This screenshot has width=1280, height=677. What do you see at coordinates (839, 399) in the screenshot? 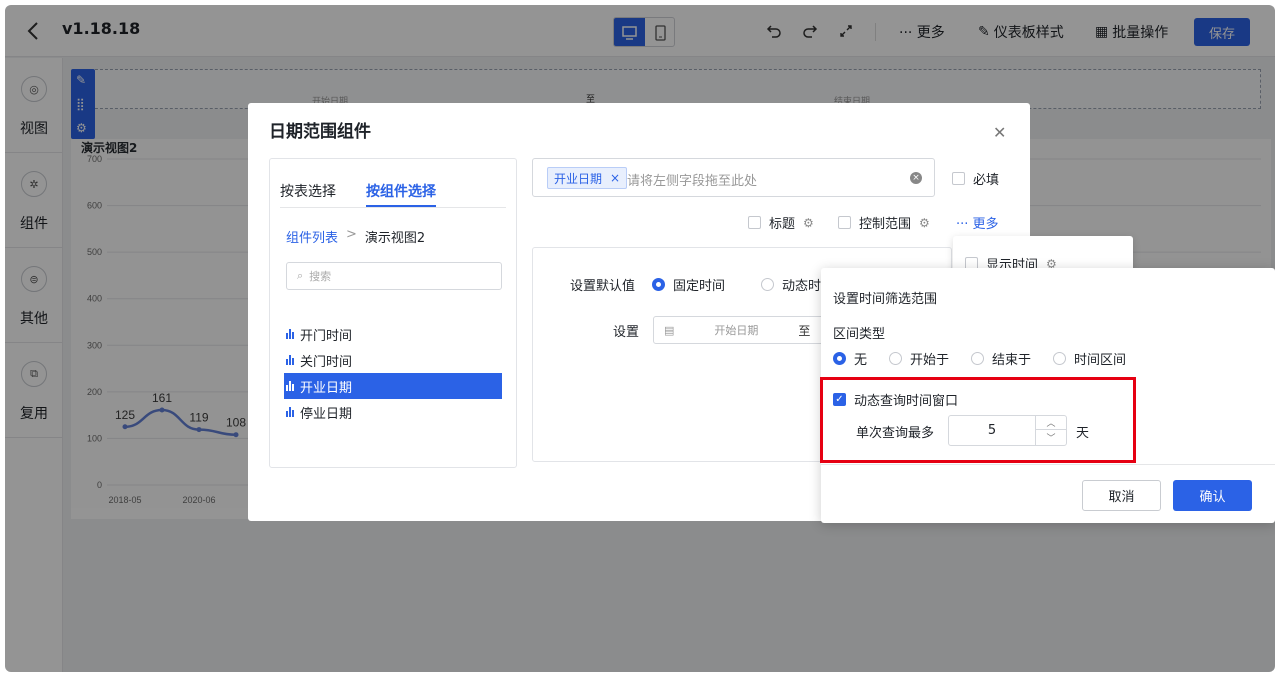
I see `checkmark-icon: ✓` at bounding box center [839, 399].